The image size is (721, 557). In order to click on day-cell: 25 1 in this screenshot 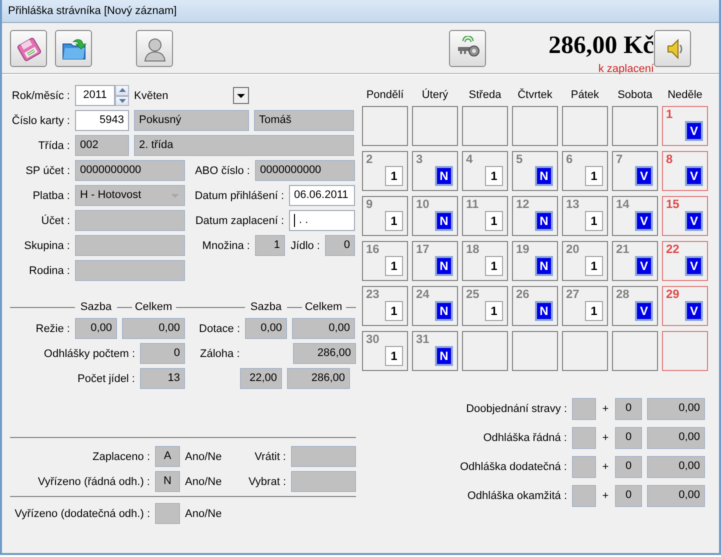, I will do `click(485, 306)`.